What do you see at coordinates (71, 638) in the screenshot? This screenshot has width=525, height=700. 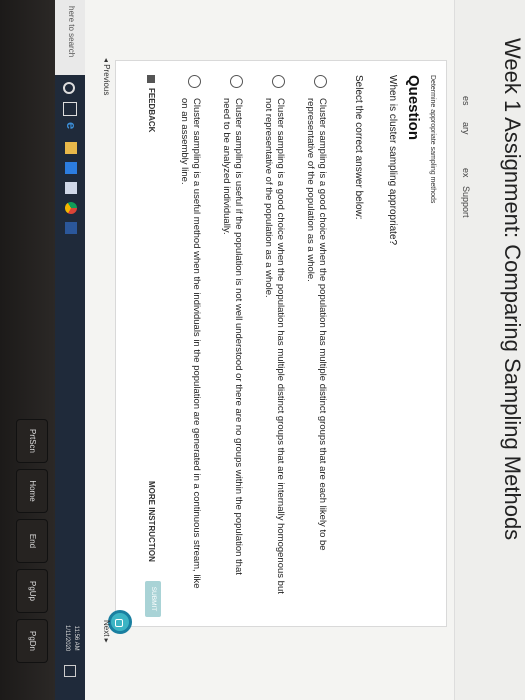 I see `taskbar-clock: 11:56 AM 1/11/2020` at bounding box center [71, 638].